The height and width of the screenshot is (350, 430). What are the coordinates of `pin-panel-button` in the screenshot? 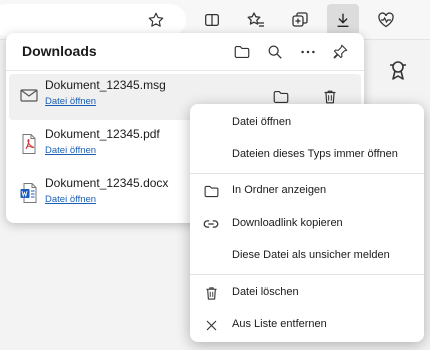 It's located at (340, 52).